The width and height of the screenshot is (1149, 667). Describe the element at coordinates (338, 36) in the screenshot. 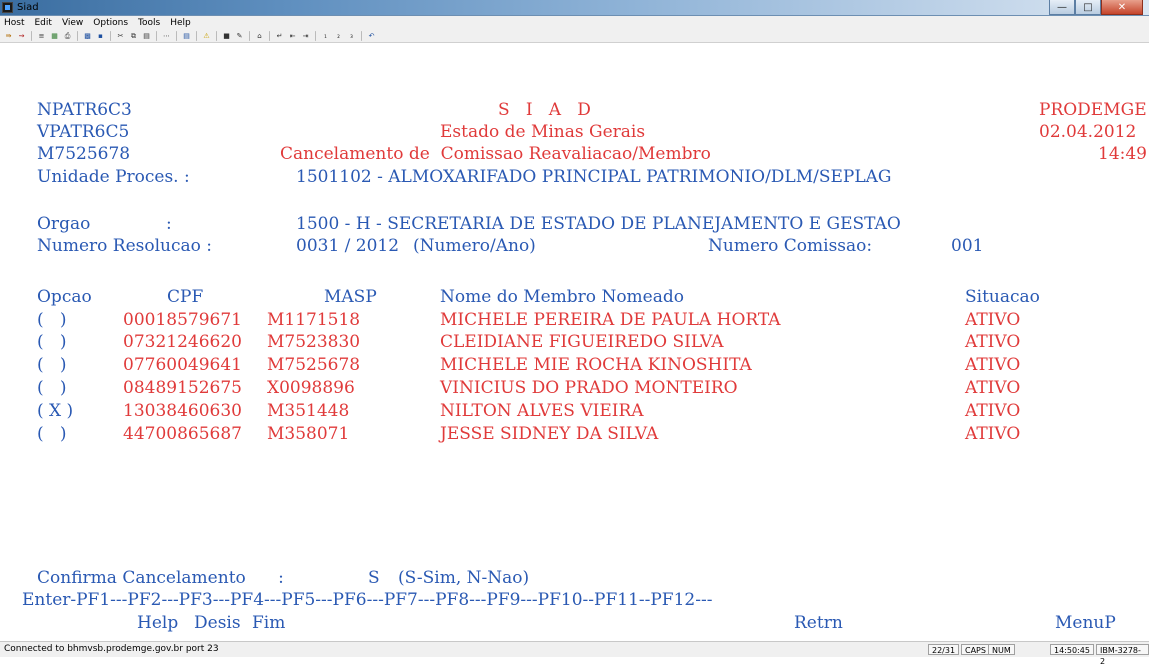

I see `pf2-icon: ₂` at that location.